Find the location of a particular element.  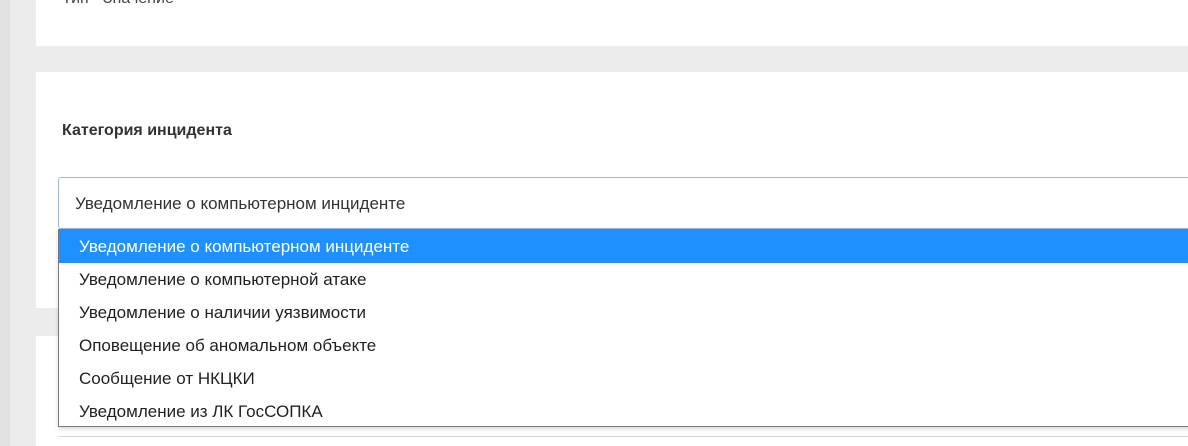

divider is located at coordinates (623, 436).